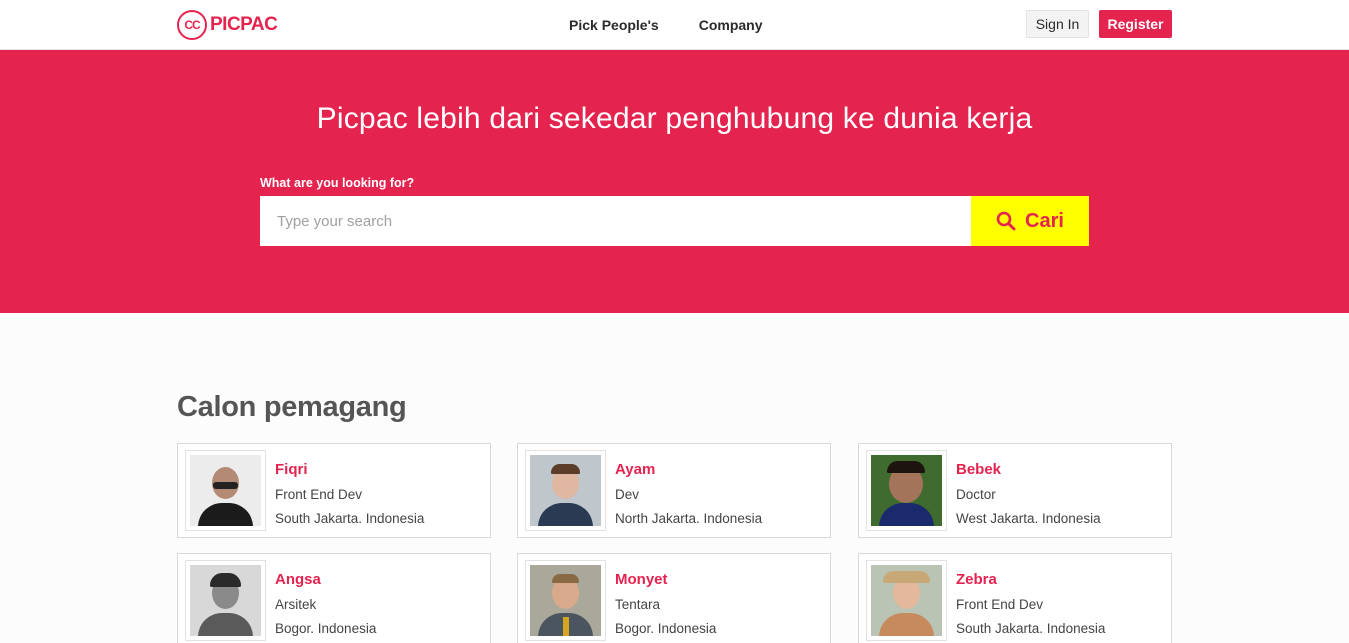 This screenshot has height=643, width=1349. I want to click on section-title: Calon pemagang, so click(292, 407).